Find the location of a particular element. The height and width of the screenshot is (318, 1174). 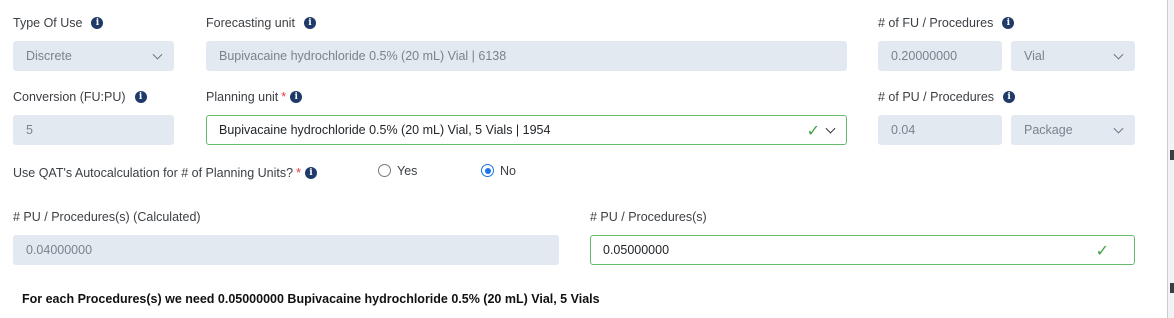

pu-calculated-value: 0.04000000 is located at coordinates (59, 250).